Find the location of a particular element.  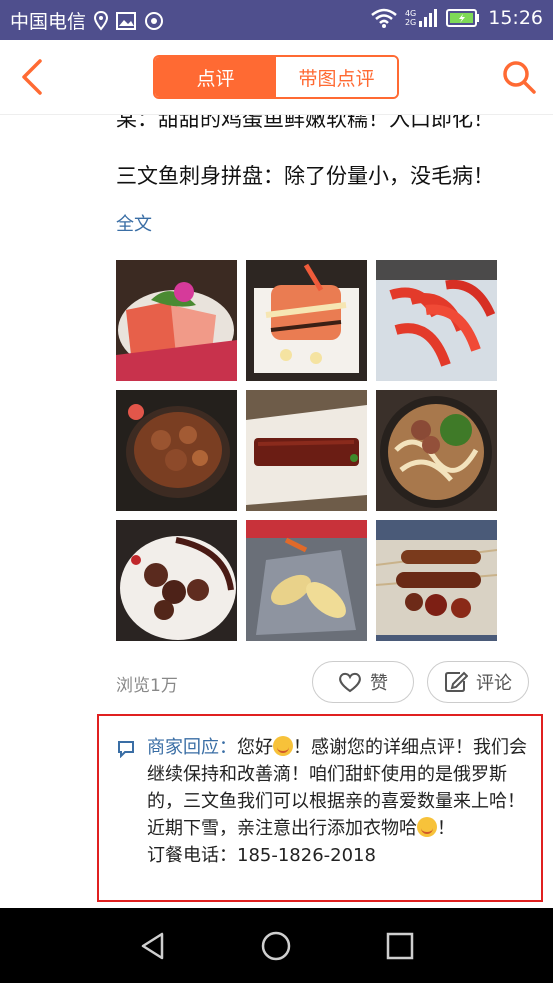

status-bar: 中国电信 4G 2G 15:26 is located at coordinates (276, 20).